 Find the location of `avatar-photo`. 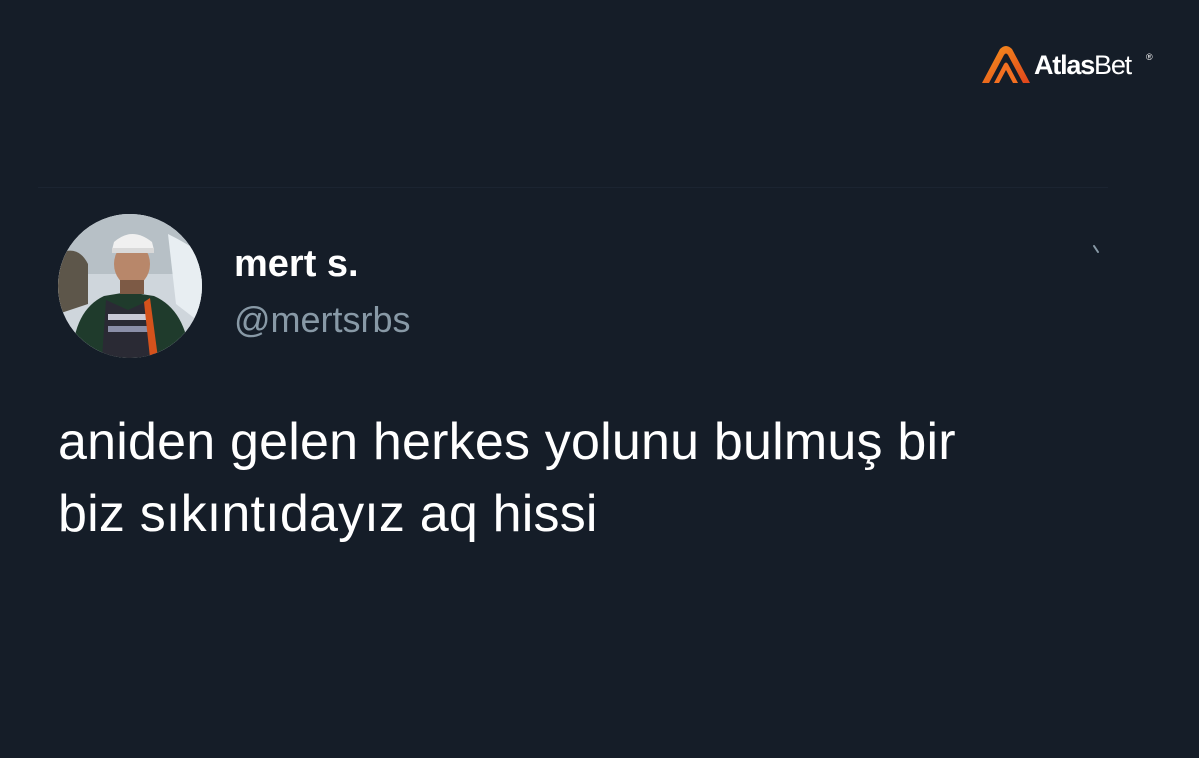

avatar-photo is located at coordinates (130, 286).